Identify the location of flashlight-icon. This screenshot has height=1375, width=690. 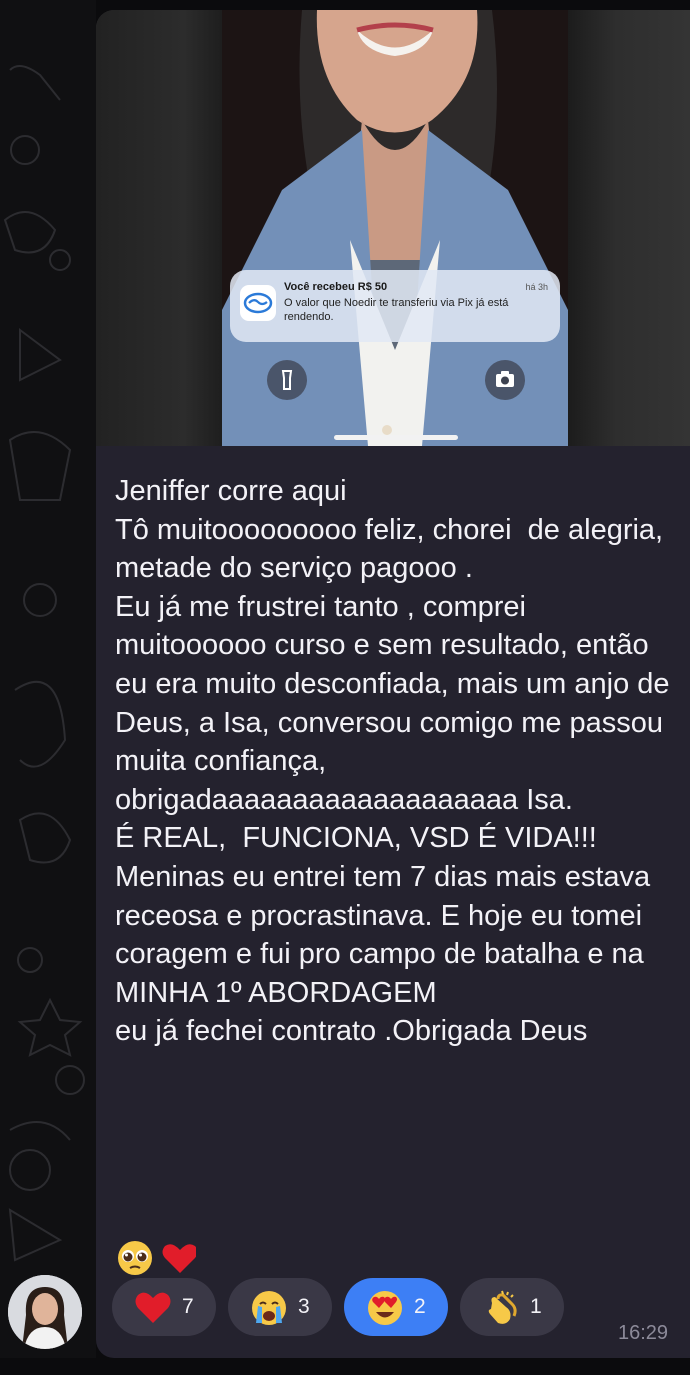
(287, 380).